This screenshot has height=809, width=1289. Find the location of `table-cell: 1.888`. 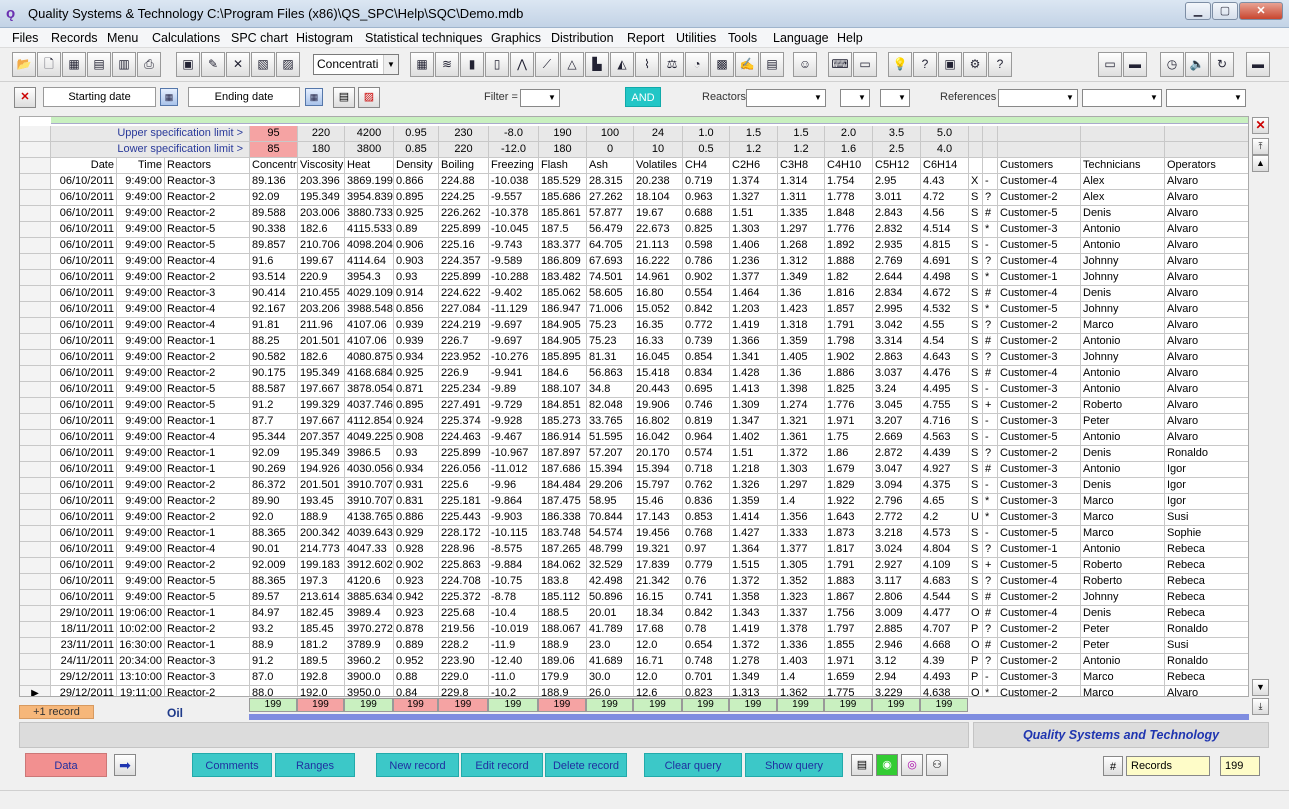

table-cell: 1.888 is located at coordinates (849, 262).